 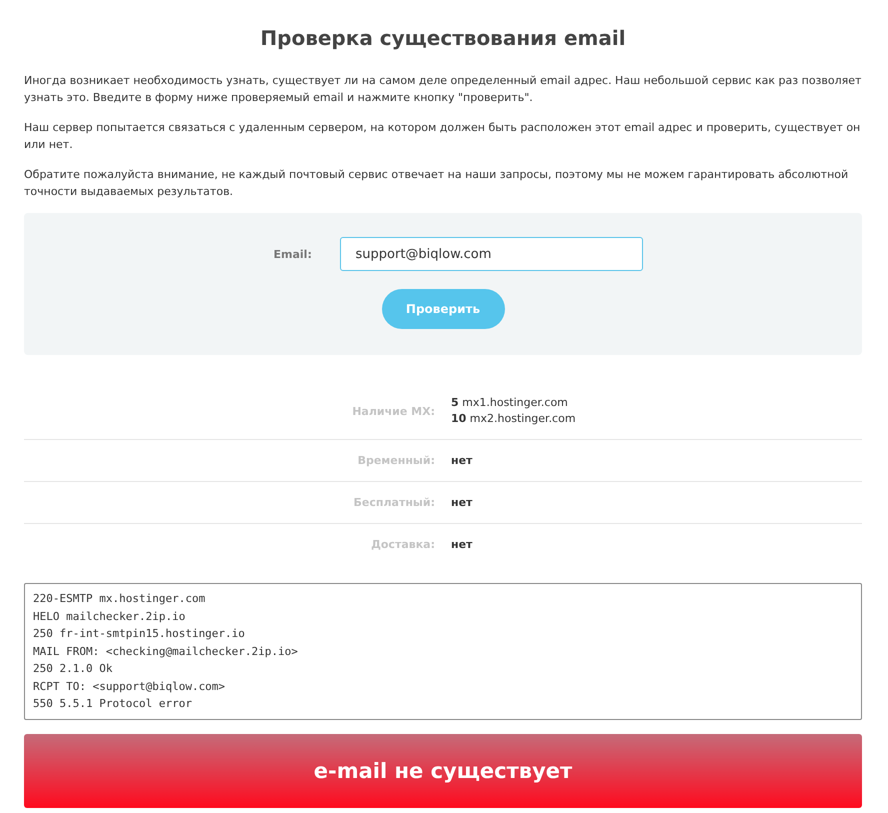 I want to click on result-value: 10 mx2.hostinger.com, so click(x=514, y=419).